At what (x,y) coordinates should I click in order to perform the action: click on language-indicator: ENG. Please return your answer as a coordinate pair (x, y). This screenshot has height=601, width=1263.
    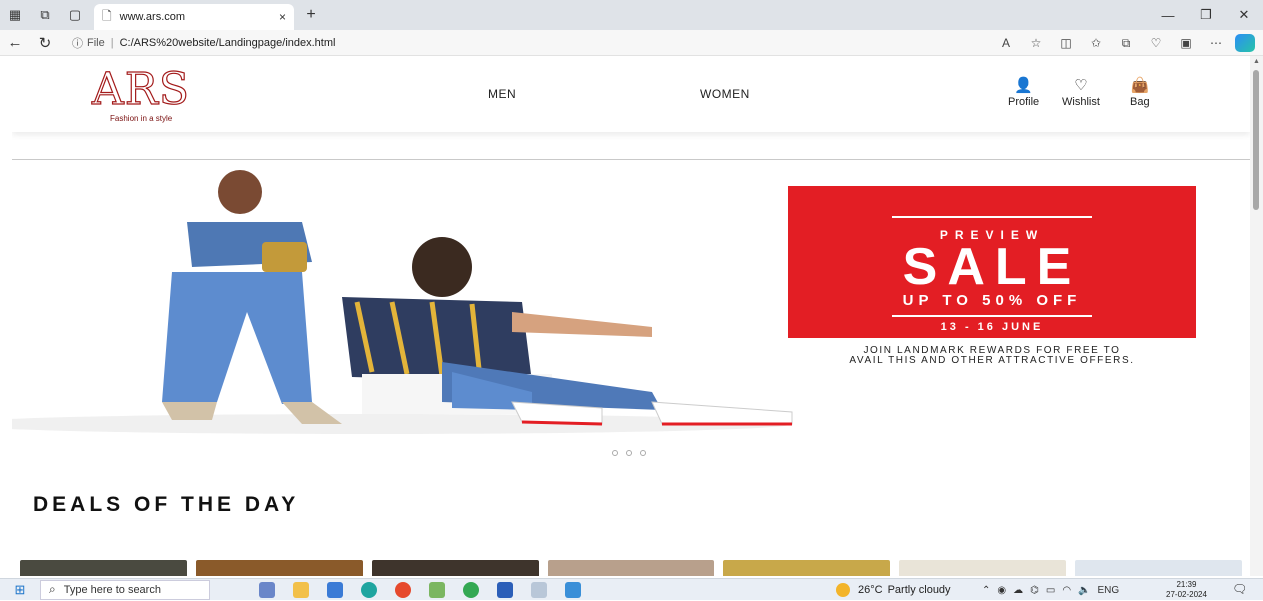
    Looking at the image, I should click on (1109, 590).